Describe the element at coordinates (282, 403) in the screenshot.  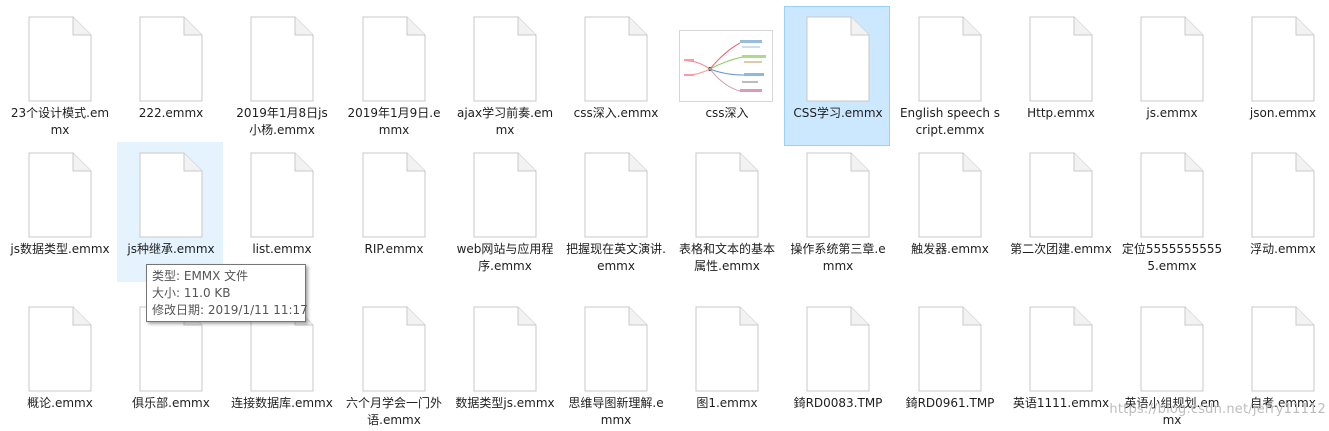
I see `file-label: 连接数据库.emmx` at that location.